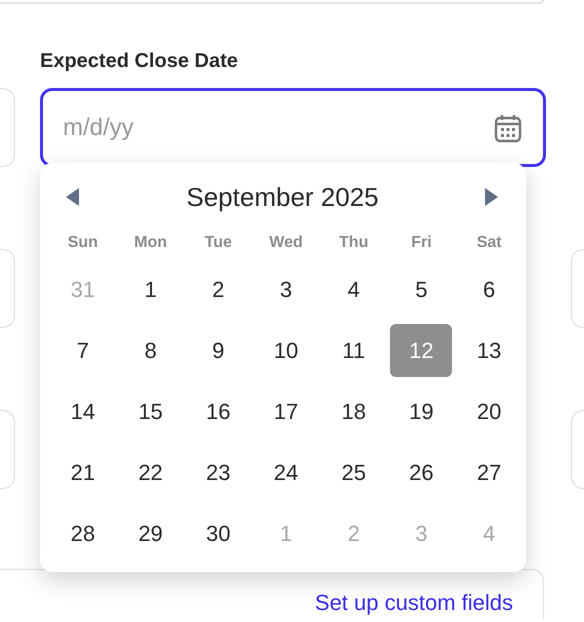 The height and width of the screenshot is (622, 584). Describe the element at coordinates (73, 197) in the screenshot. I see `previous-month-button` at that location.